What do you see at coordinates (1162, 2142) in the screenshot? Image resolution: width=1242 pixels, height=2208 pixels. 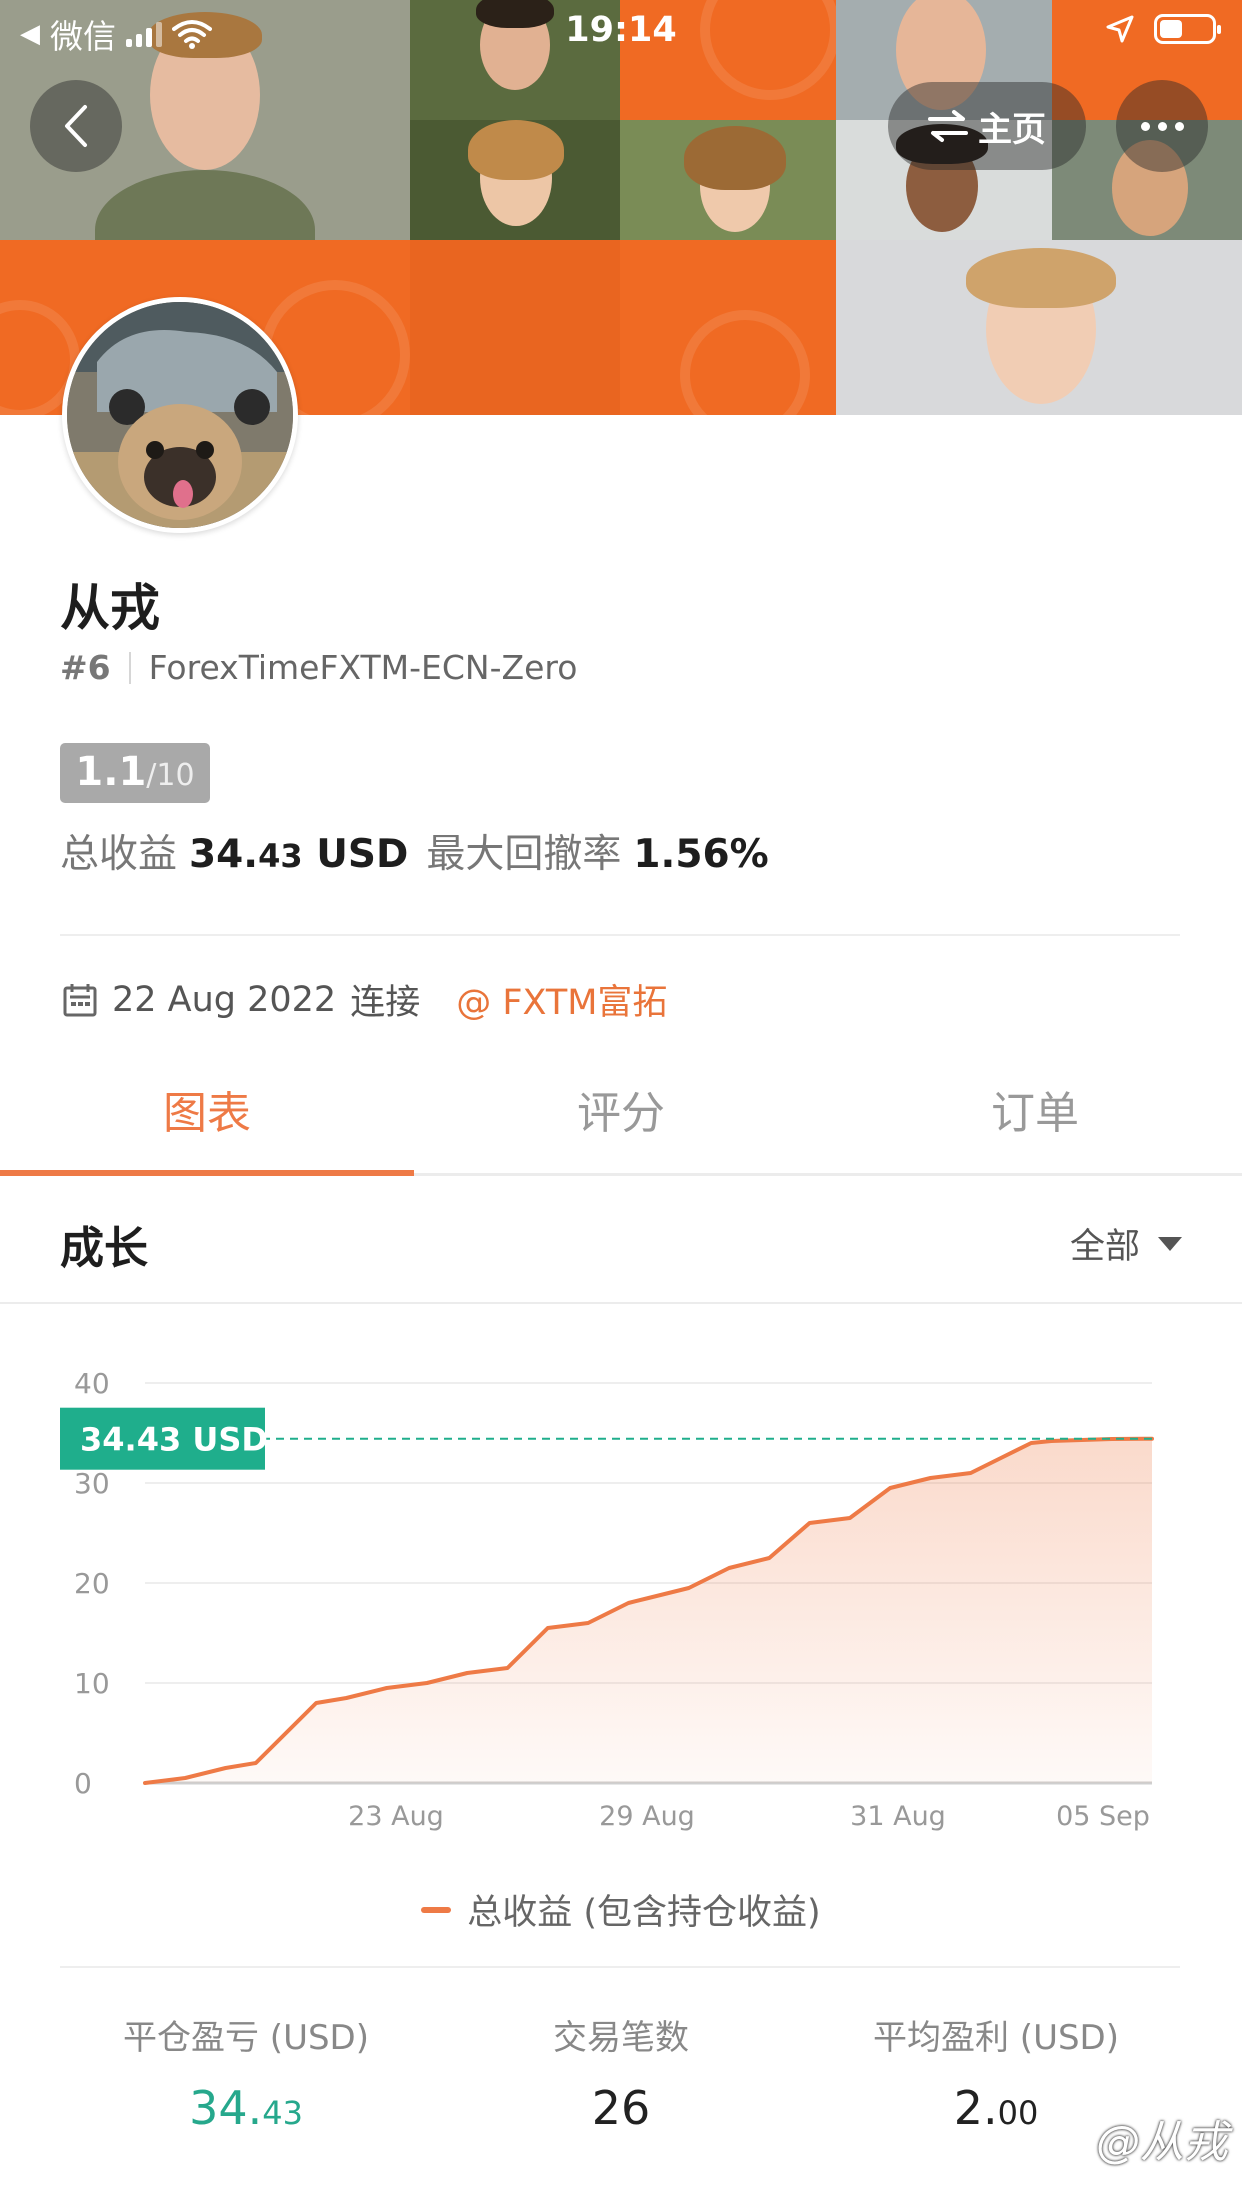 I see `watermark: @从戎` at bounding box center [1162, 2142].